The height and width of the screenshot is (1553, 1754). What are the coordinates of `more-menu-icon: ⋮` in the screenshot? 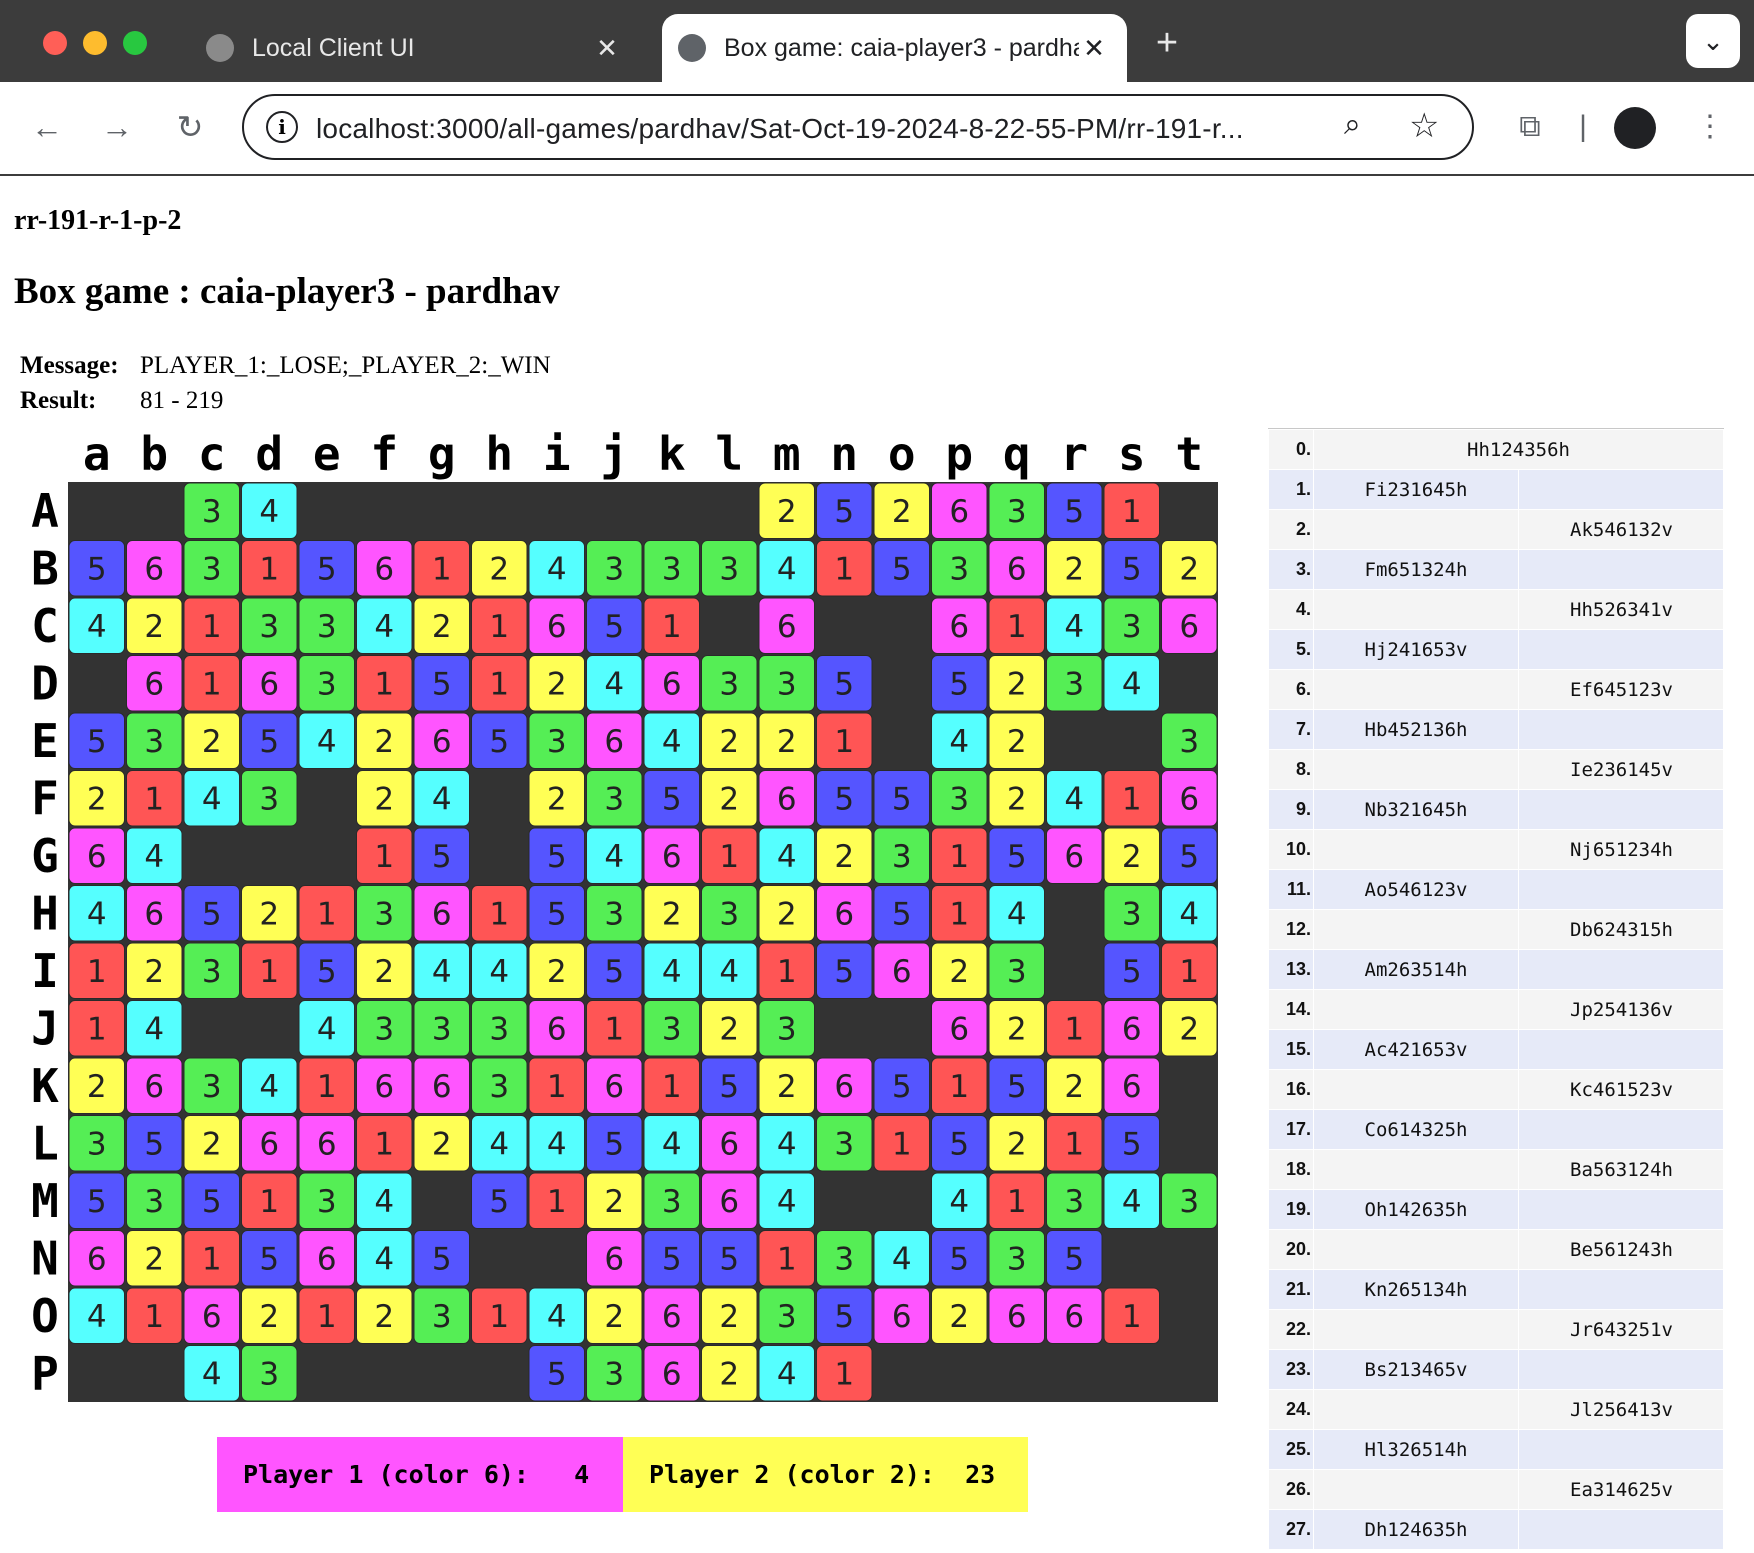 It's located at (1710, 127).